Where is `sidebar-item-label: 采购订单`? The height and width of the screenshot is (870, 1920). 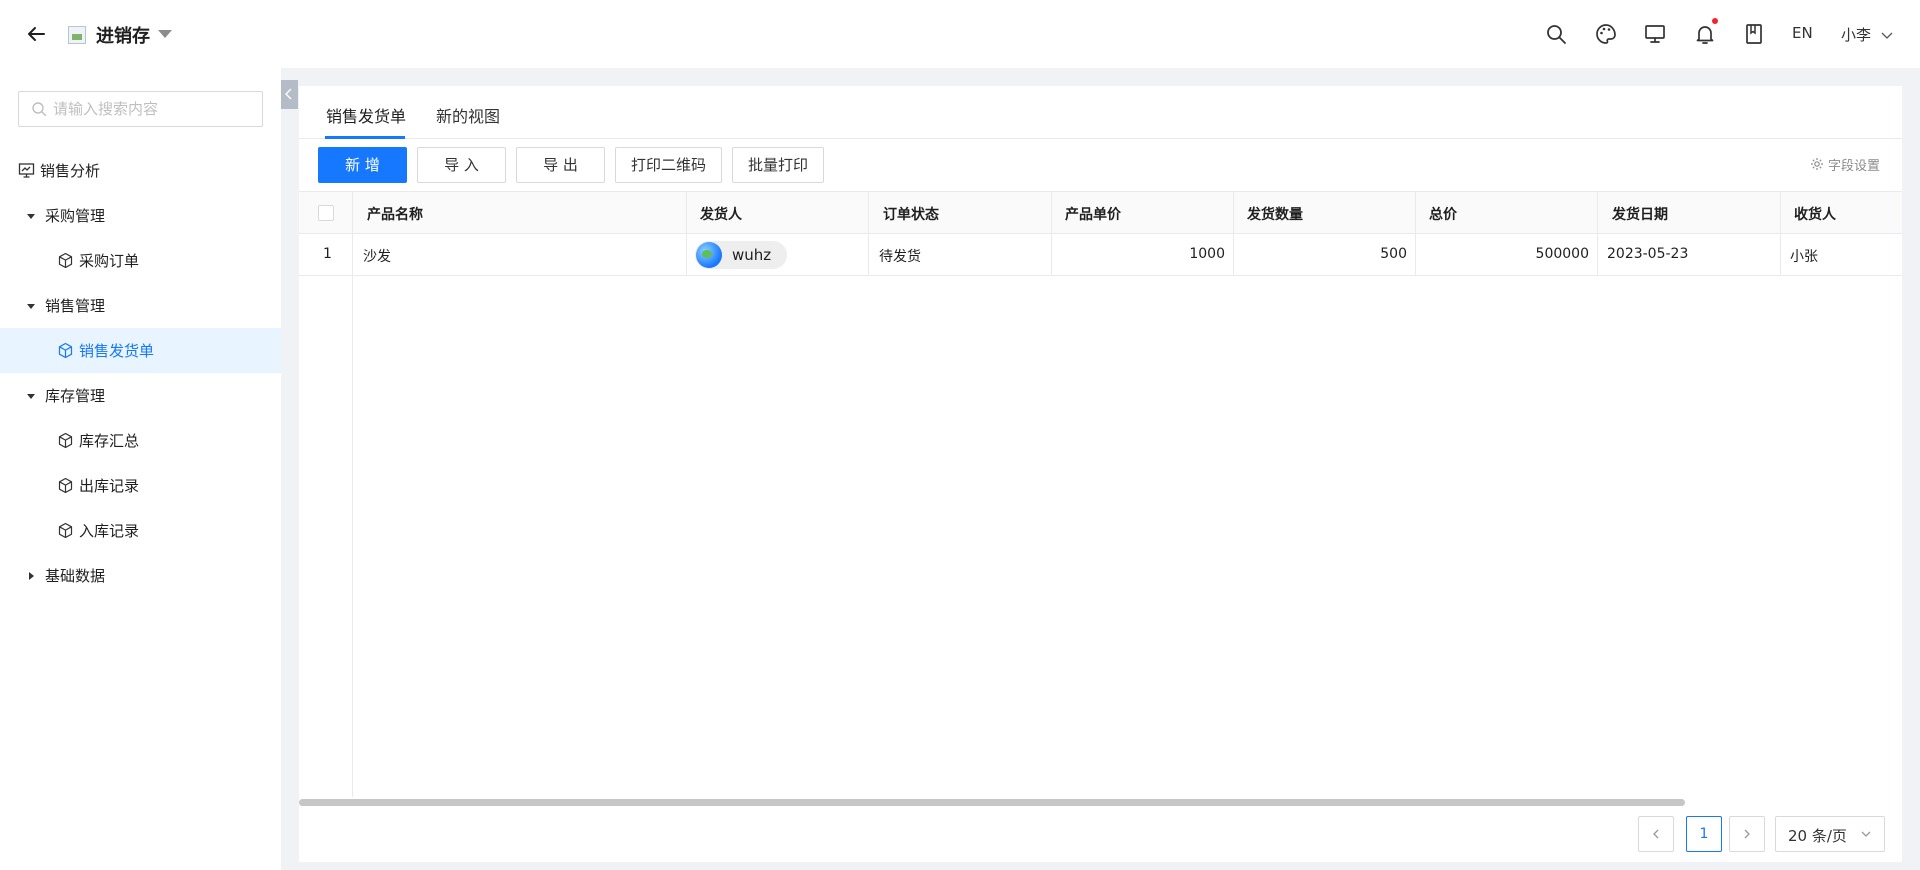 sidebar-item-label: 采购订单 is located at coordinates (109, 261).